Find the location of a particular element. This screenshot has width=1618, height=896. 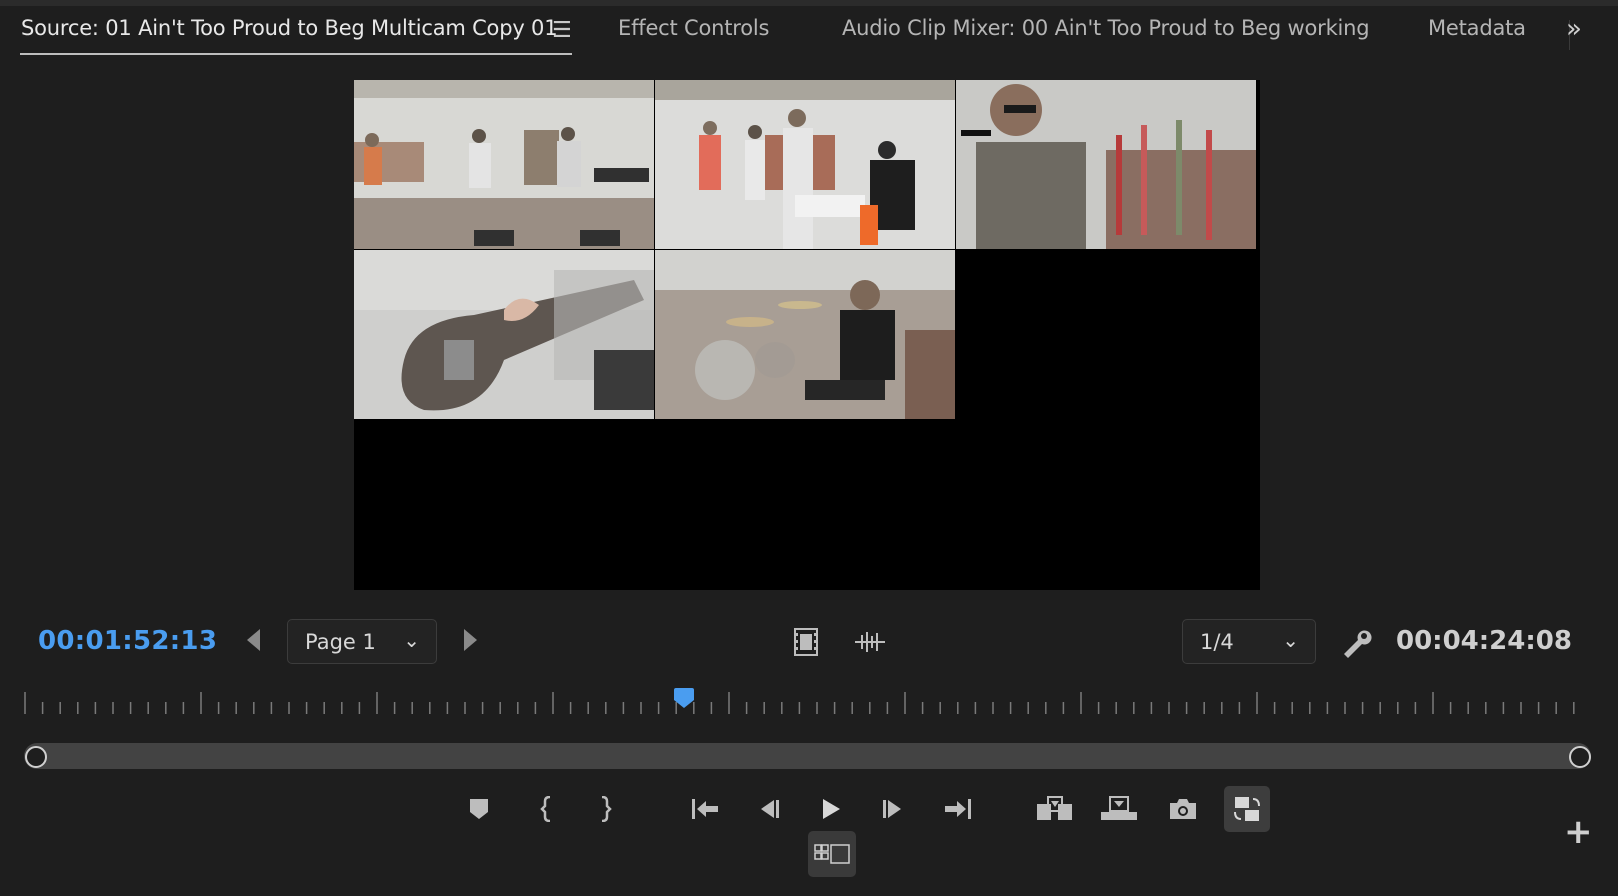

play-button is located at coordinates (831, 809).